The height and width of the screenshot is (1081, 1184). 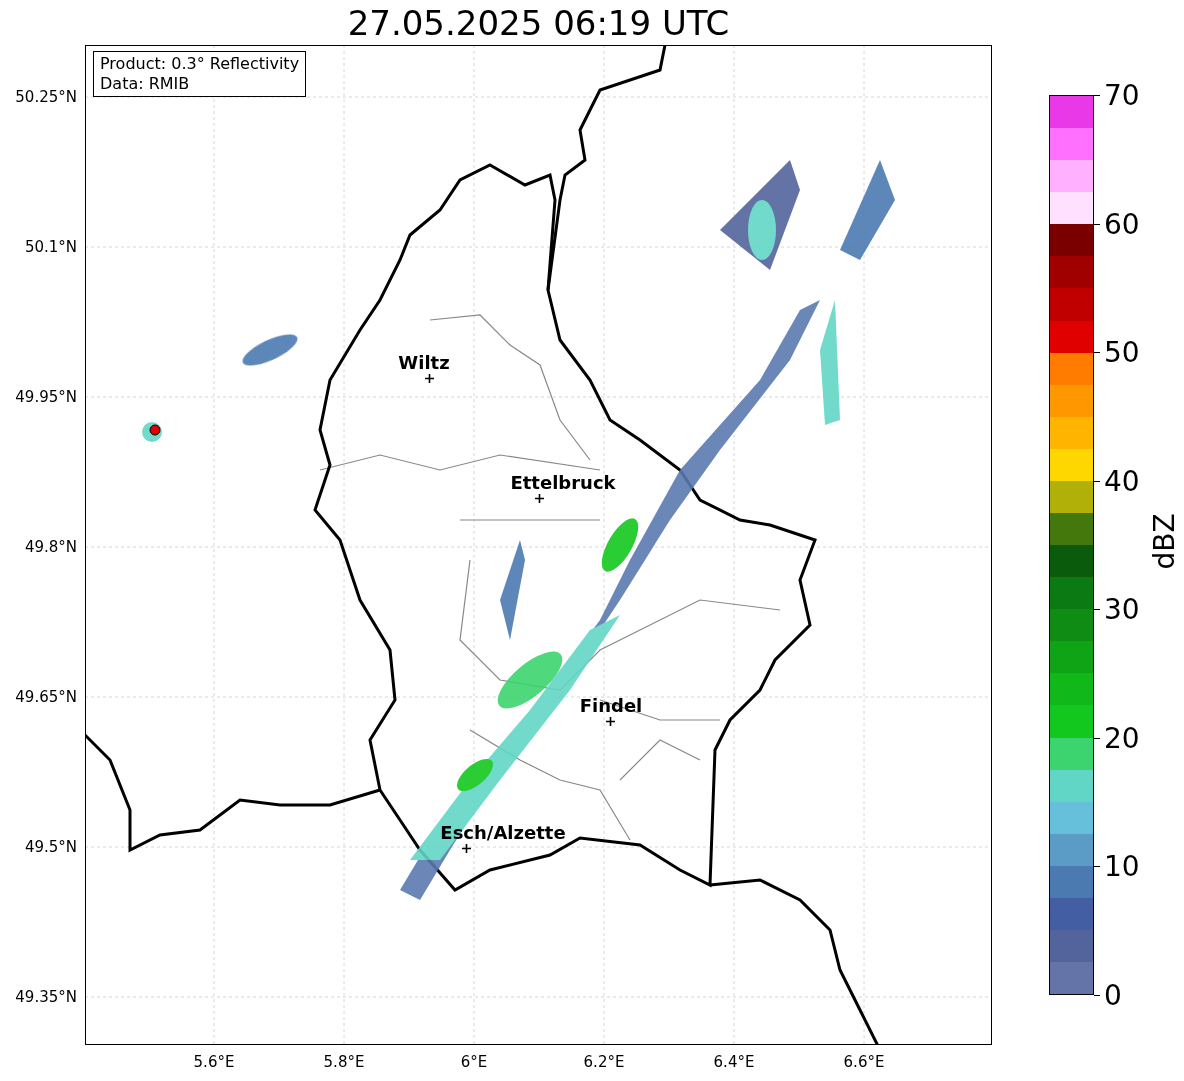 I want to click on longitude-tick-label: 5.8°E, so click(x=344, y=1062).